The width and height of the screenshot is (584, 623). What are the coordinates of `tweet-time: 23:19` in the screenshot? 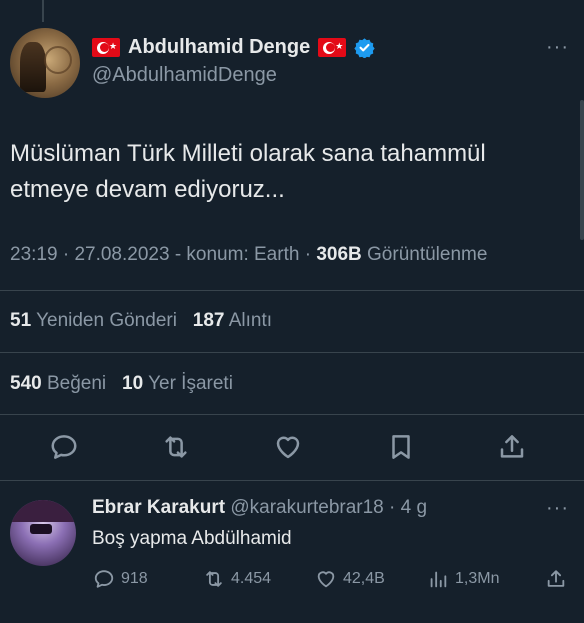 It's located at (34, 254).